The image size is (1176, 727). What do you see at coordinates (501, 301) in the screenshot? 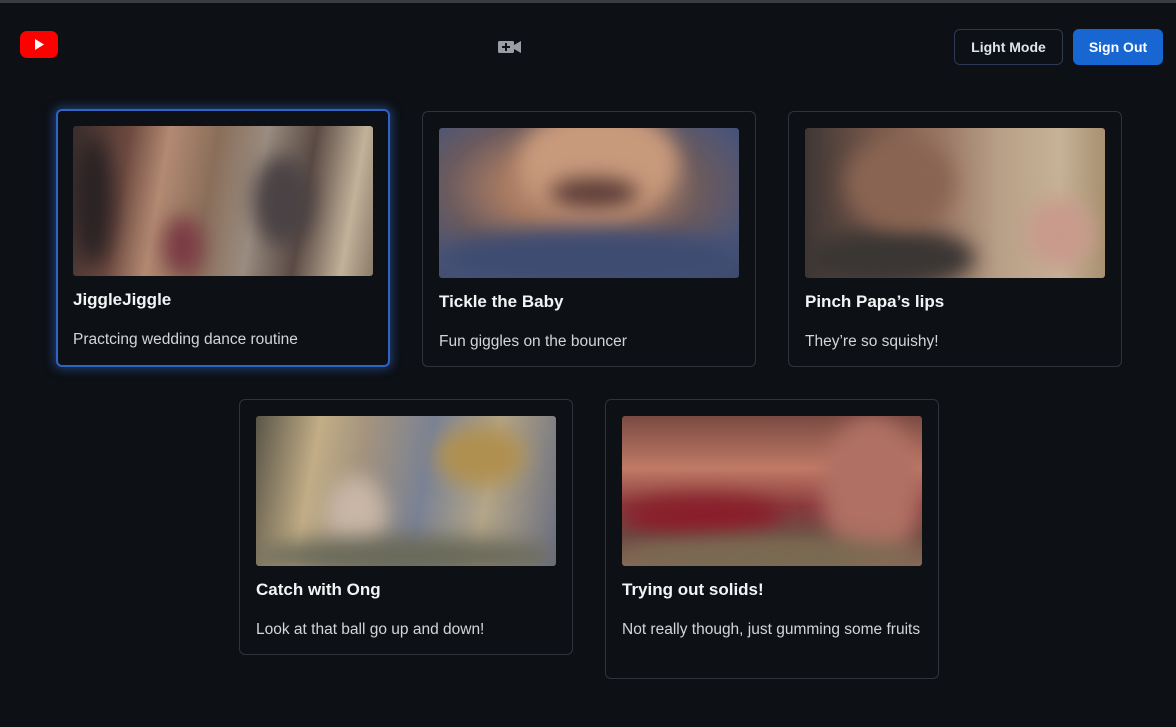
I see `video-title: Tickle the Baby` at bounding box center [501, 301].